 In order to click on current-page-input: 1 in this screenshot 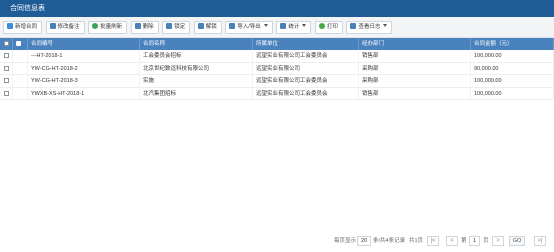, I will do `click(474, 241)`.